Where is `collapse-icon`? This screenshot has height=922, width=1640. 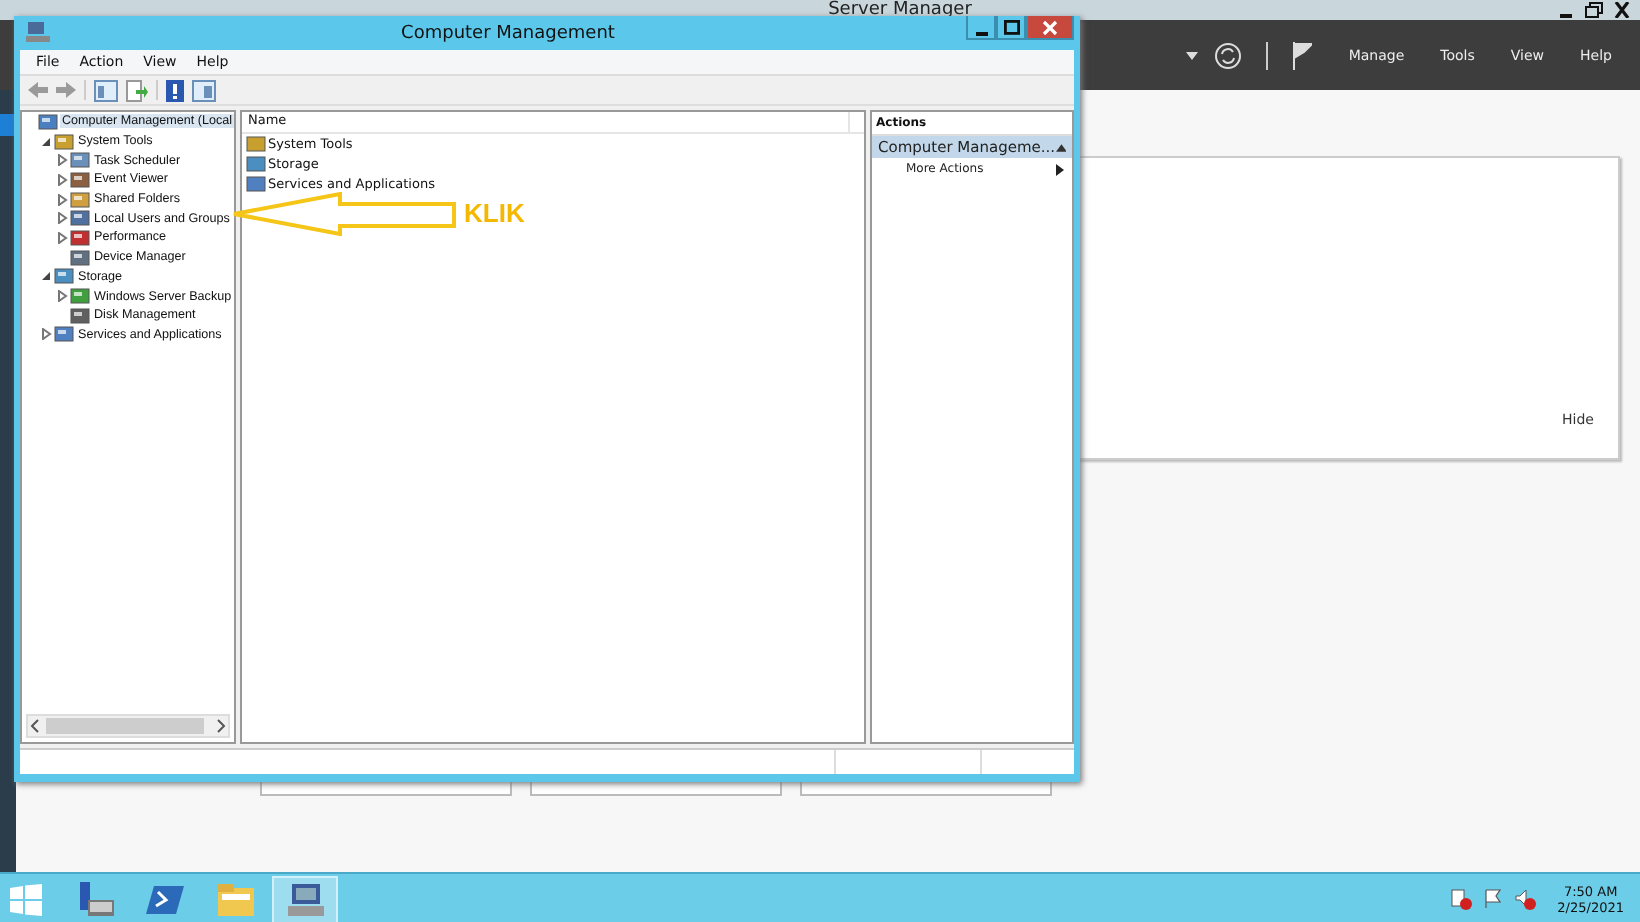
collapse-icon is located at coordinates (1060, 147).